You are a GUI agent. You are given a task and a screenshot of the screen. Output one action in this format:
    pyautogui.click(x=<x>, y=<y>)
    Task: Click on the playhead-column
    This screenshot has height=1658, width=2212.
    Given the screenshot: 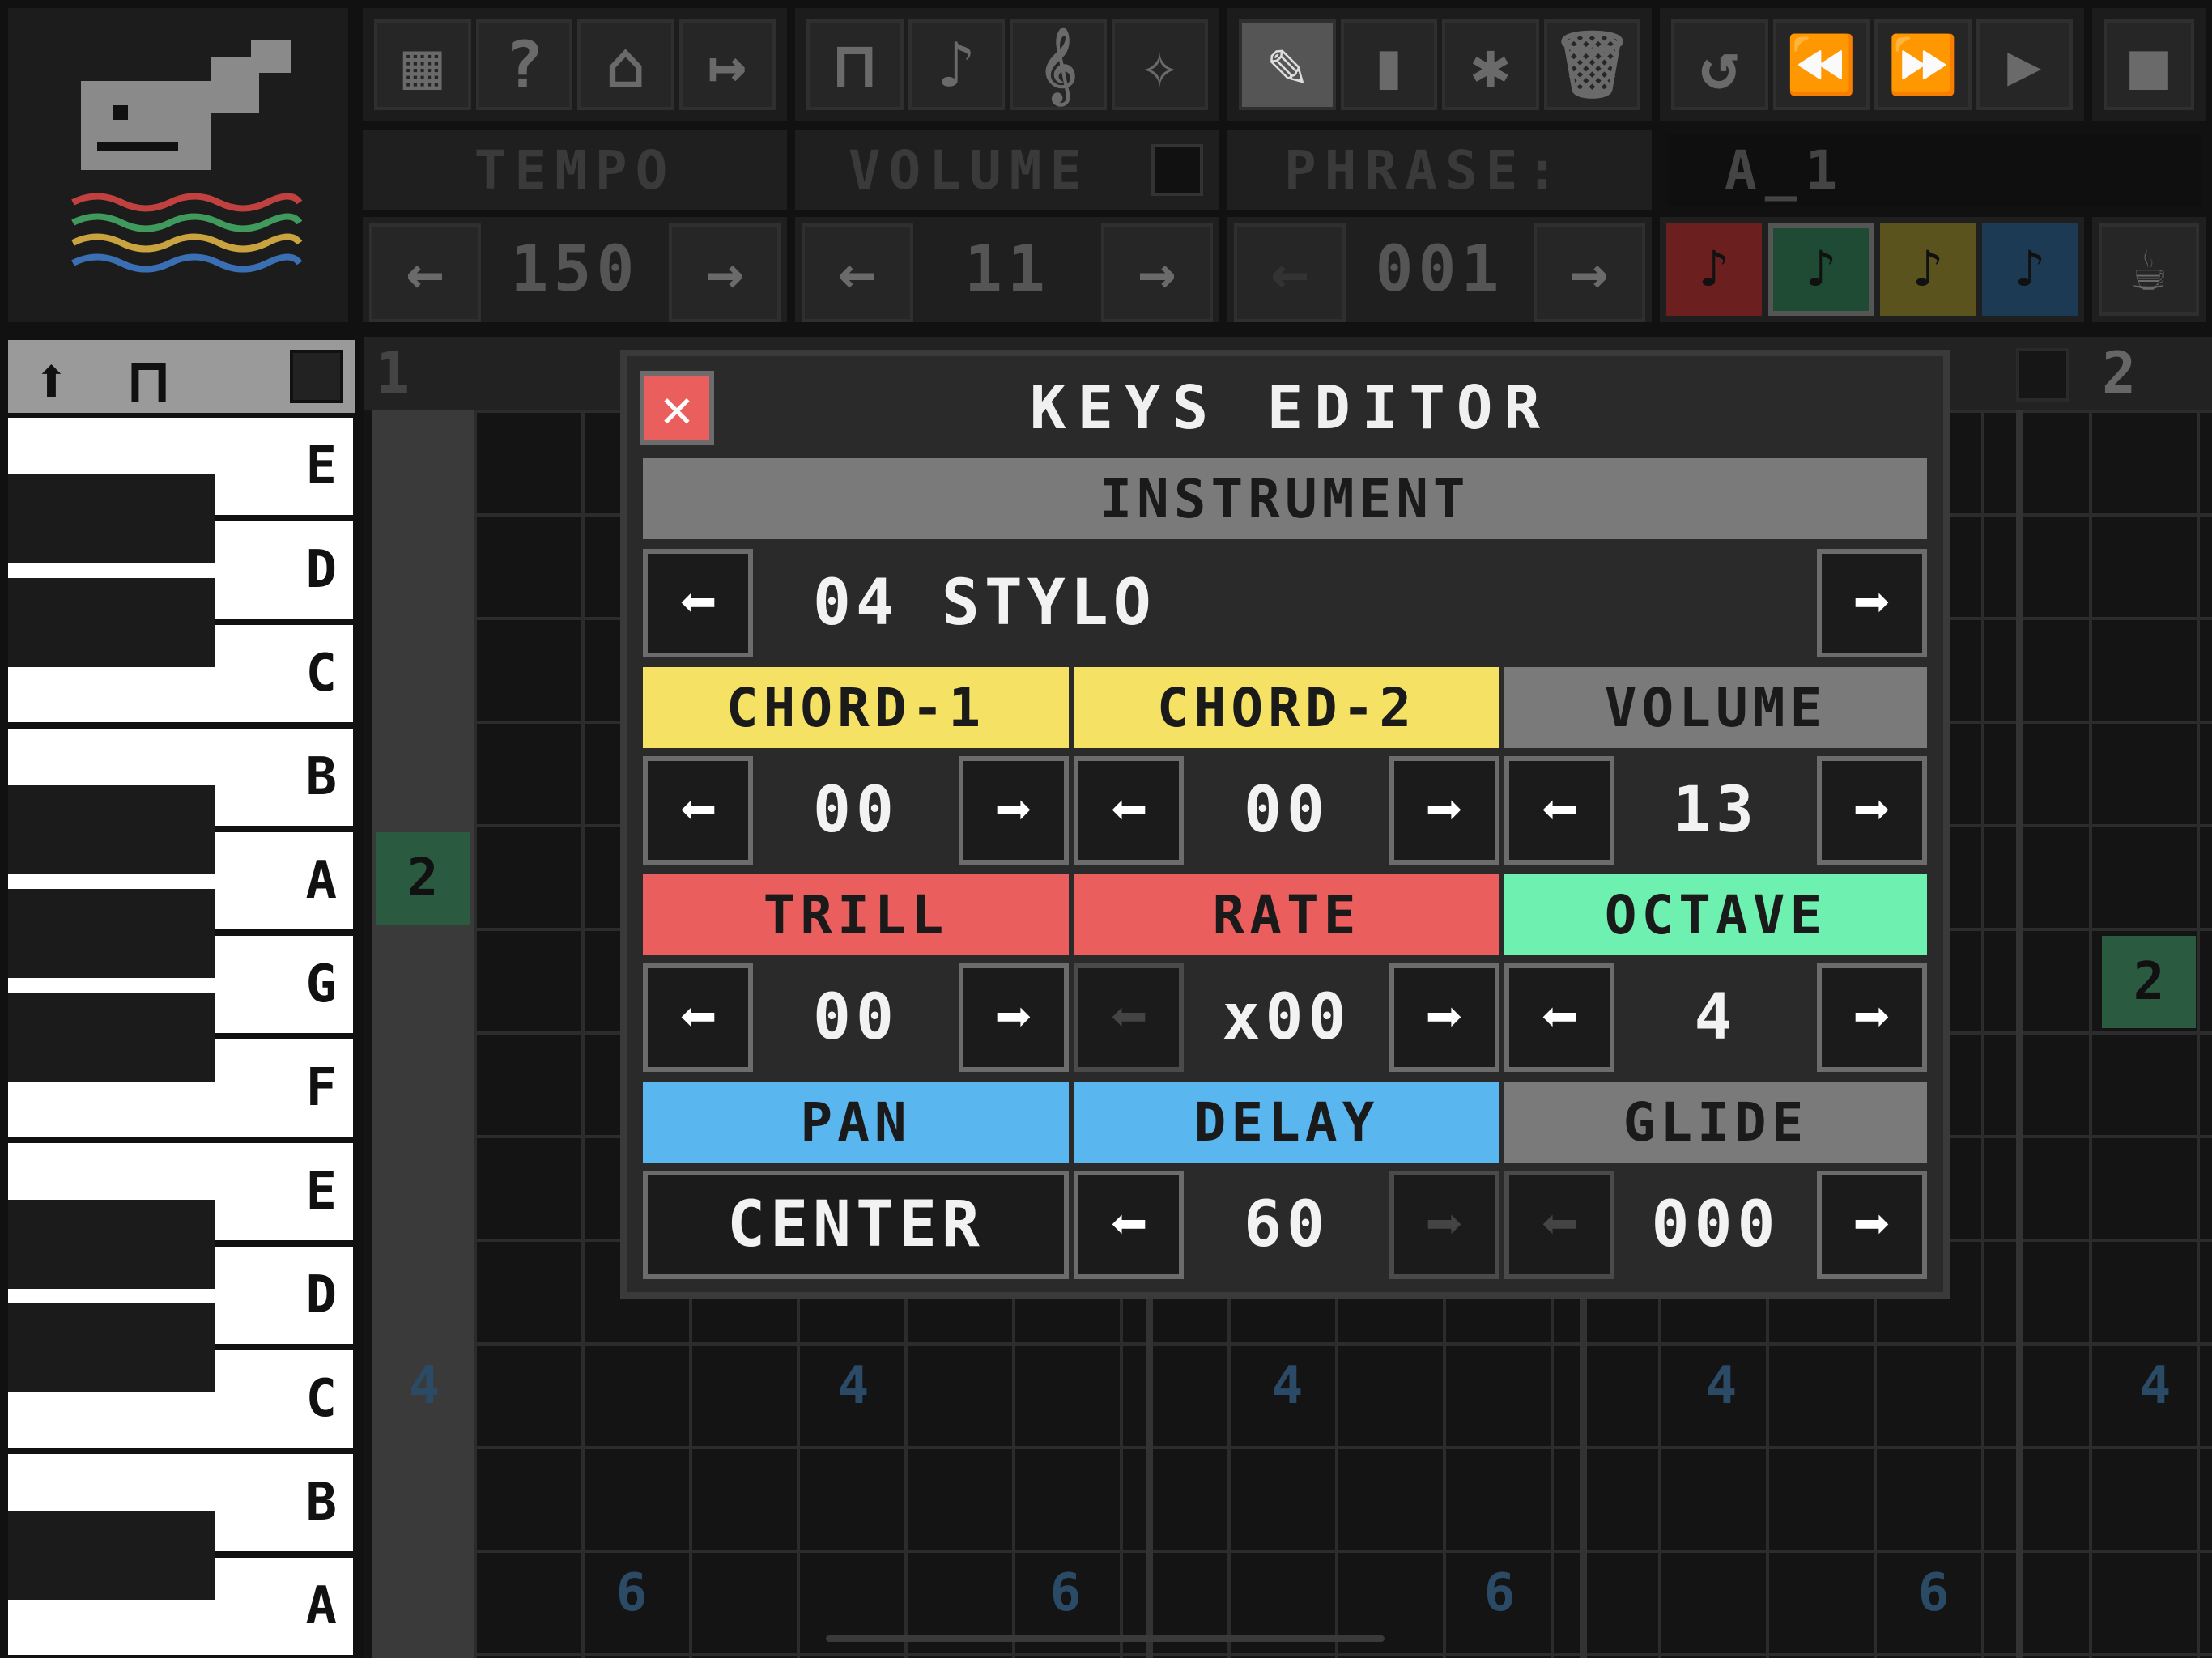 What is the action you would take?
    pyautogui.click(x=423, y=1034)
    